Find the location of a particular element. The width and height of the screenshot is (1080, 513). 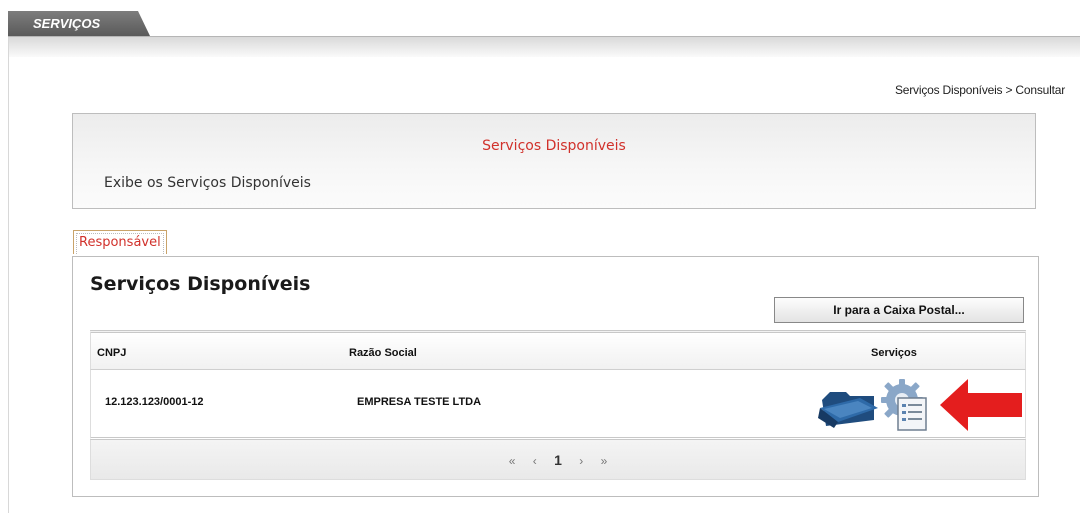

column-header-cnpj: CNPJ is located at coordinates (111, 353).